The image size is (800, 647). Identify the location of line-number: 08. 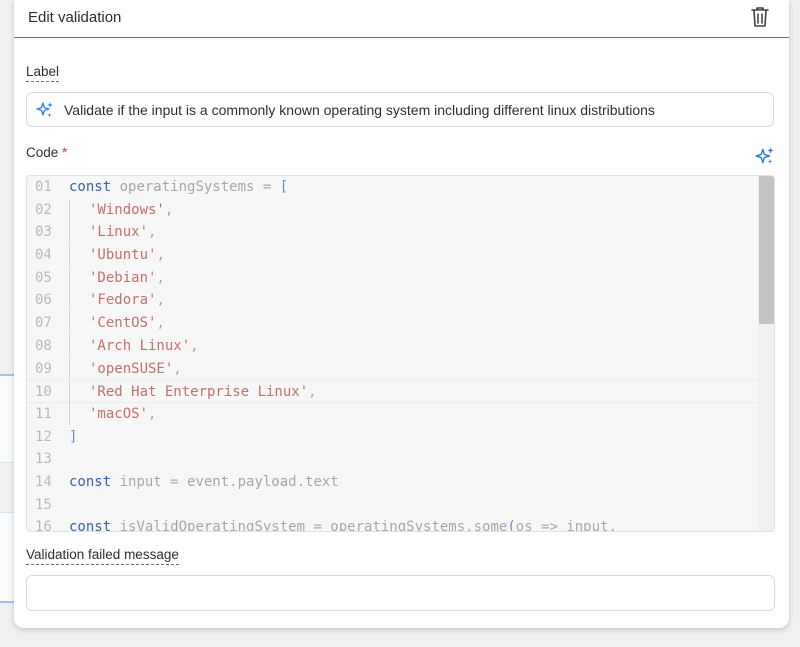
(43, 345).